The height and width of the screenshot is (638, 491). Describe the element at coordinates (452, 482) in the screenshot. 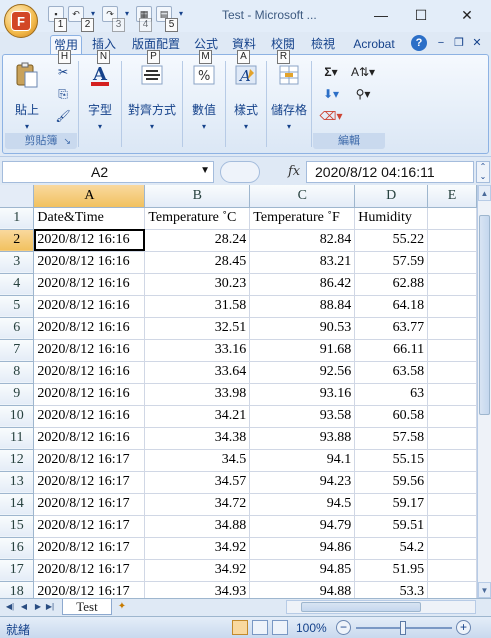

I see `cell-e13` at that location.